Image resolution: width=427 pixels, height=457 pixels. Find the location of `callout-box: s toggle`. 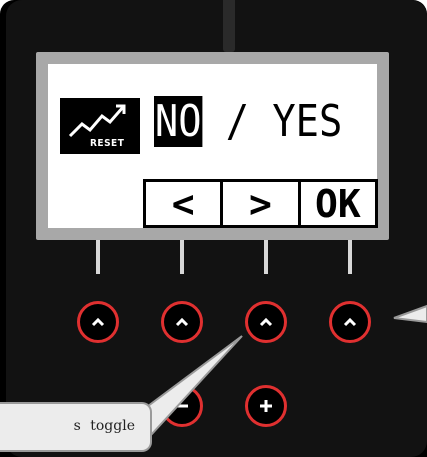

callout-box: s toggle is located at coordinates (76, 427).